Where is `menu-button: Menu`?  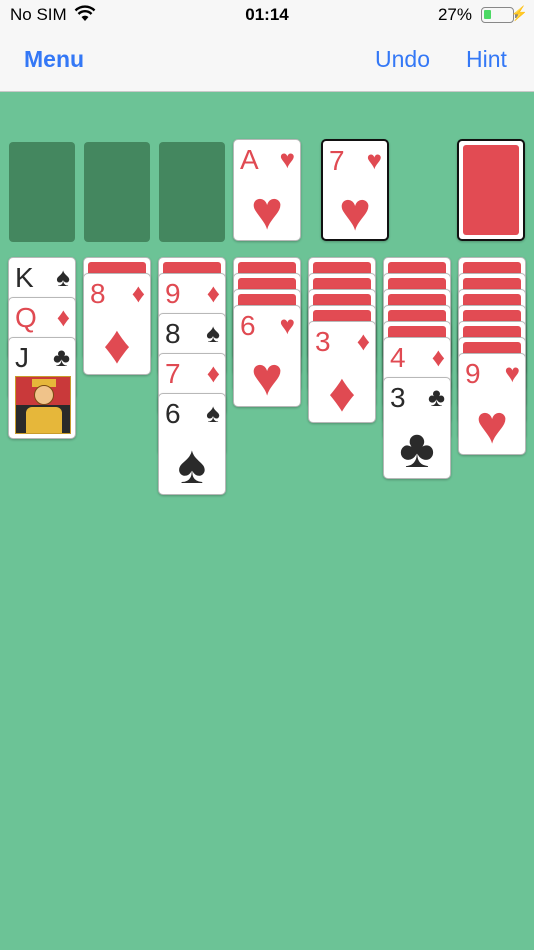
menu-button: Menu is located at coordinates (54, 59).